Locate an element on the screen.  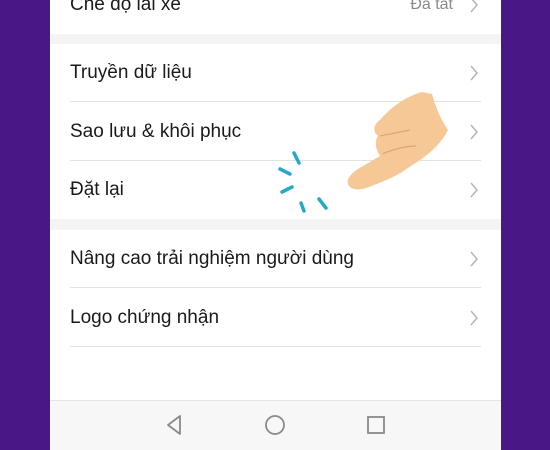
settings-row-user-experience: Nâng cao trải nghiệm người dùng is located at coordinates (275, 259).